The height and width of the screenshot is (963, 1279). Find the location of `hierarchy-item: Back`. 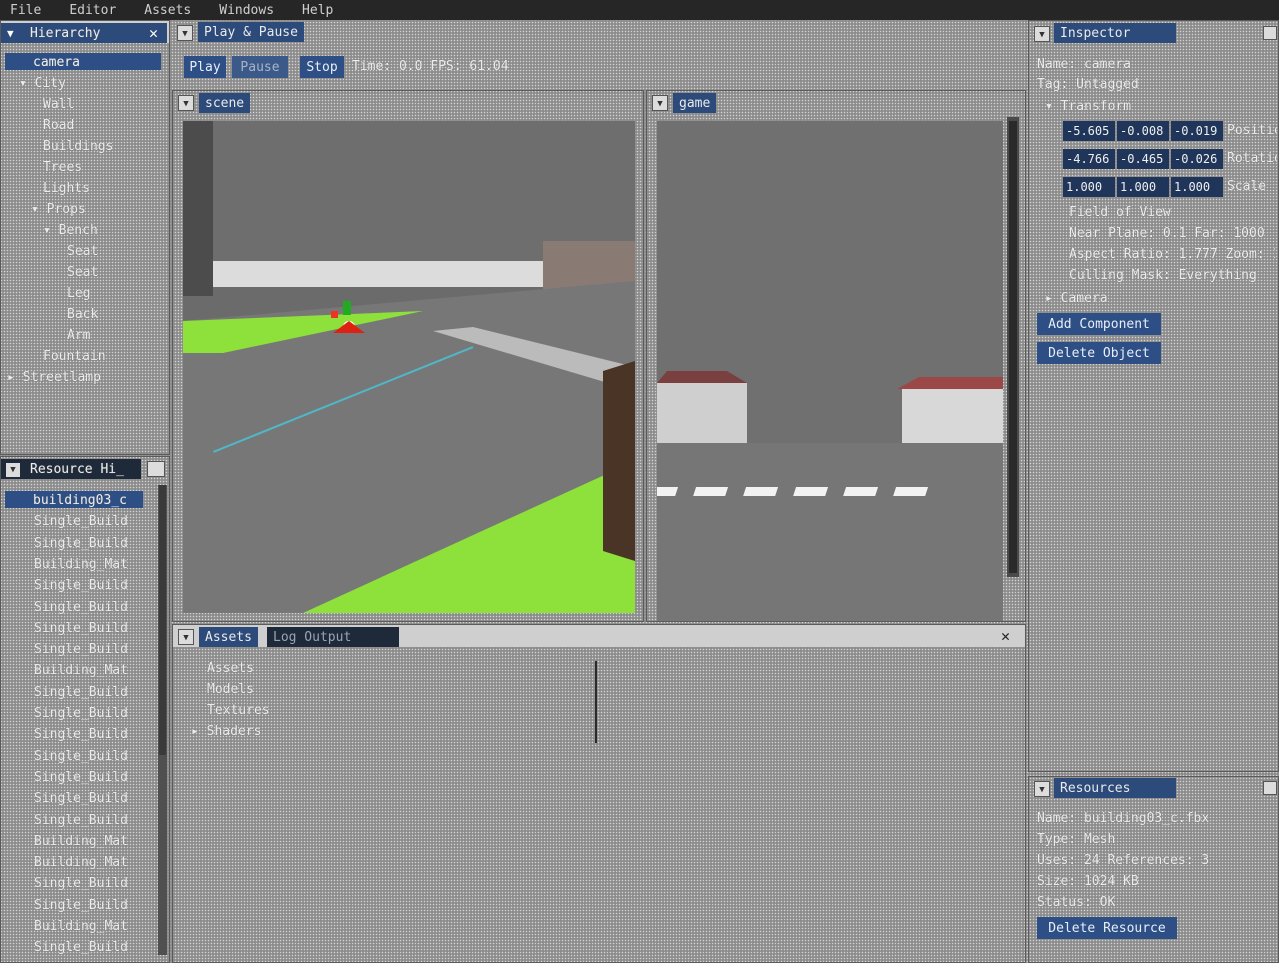

hierarchy-item: Back is located at coordinates (82, 314).